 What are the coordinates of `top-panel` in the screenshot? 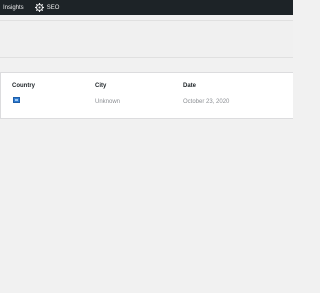 It's located at (146, 39).